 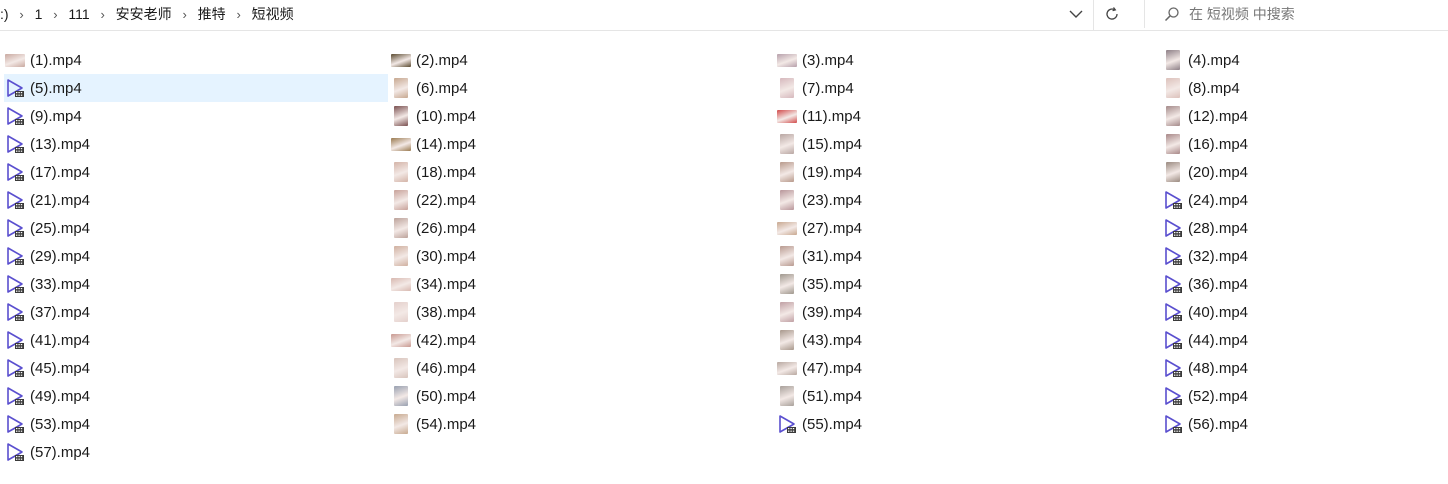 I want to click on file-name: (36).mp4, so click(x=1218, y=284).